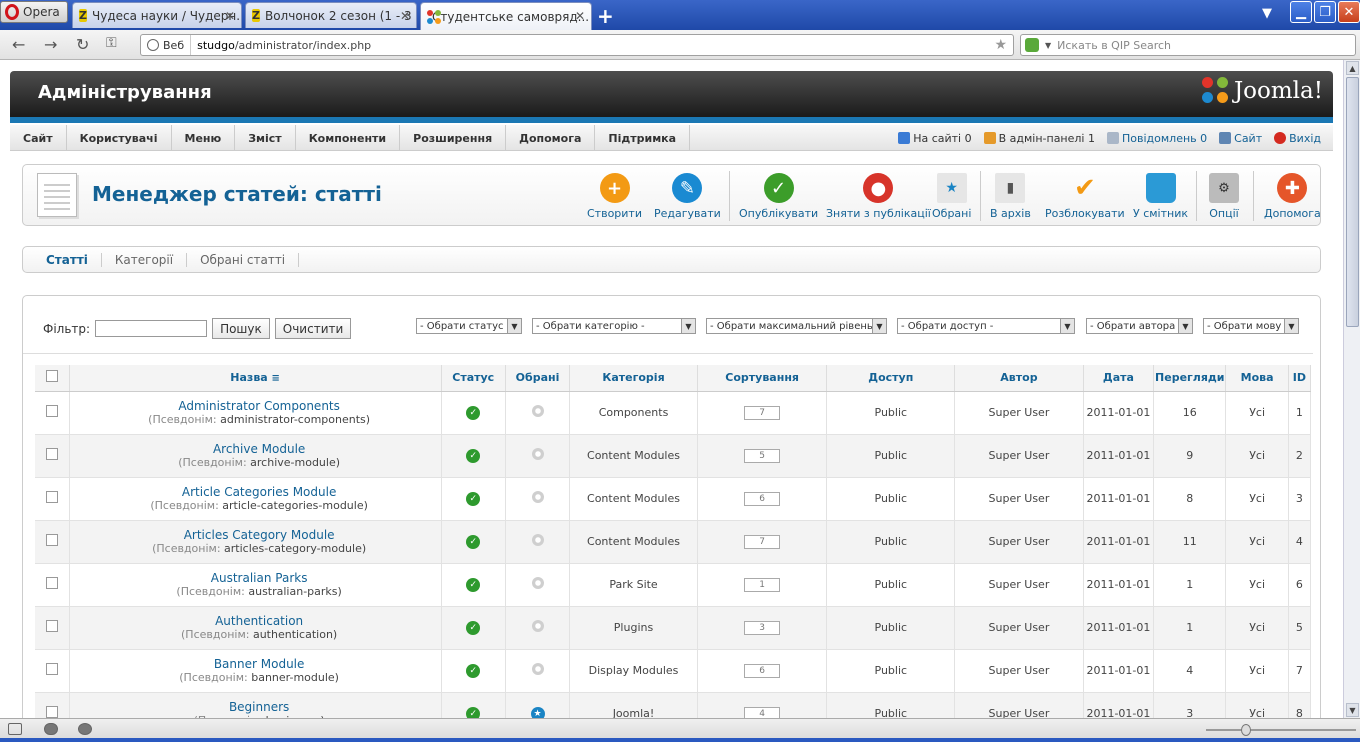 The width and height of the screenshot is (1360, 742). Describe the element at coordinates (951, 196) in the screenshot. I see `featured-button: ★ Обрані` at that location.